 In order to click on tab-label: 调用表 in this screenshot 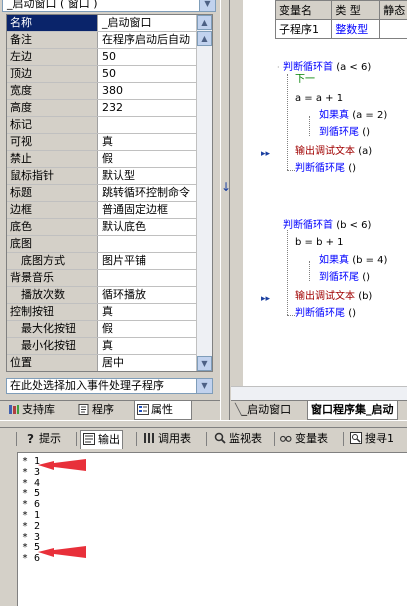, I will do `click(174, 438)`.